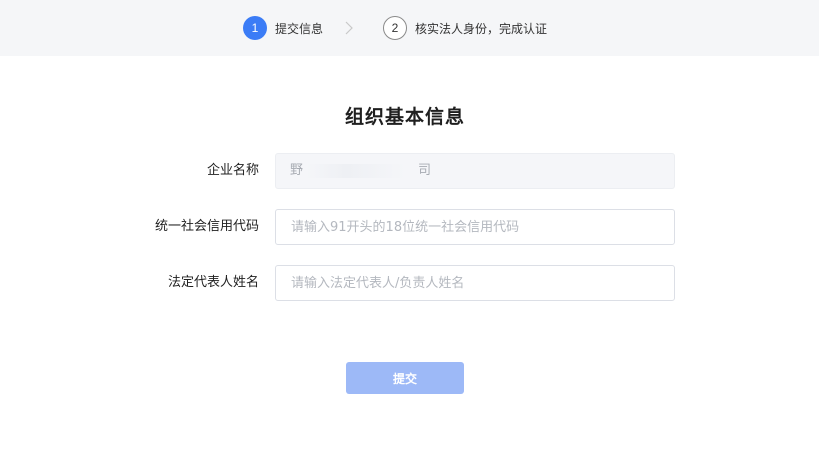  Describe the element at coordinates (206, 226) in the screenshot. I see `credit-code-label: 统一社会信用代码` at that location.